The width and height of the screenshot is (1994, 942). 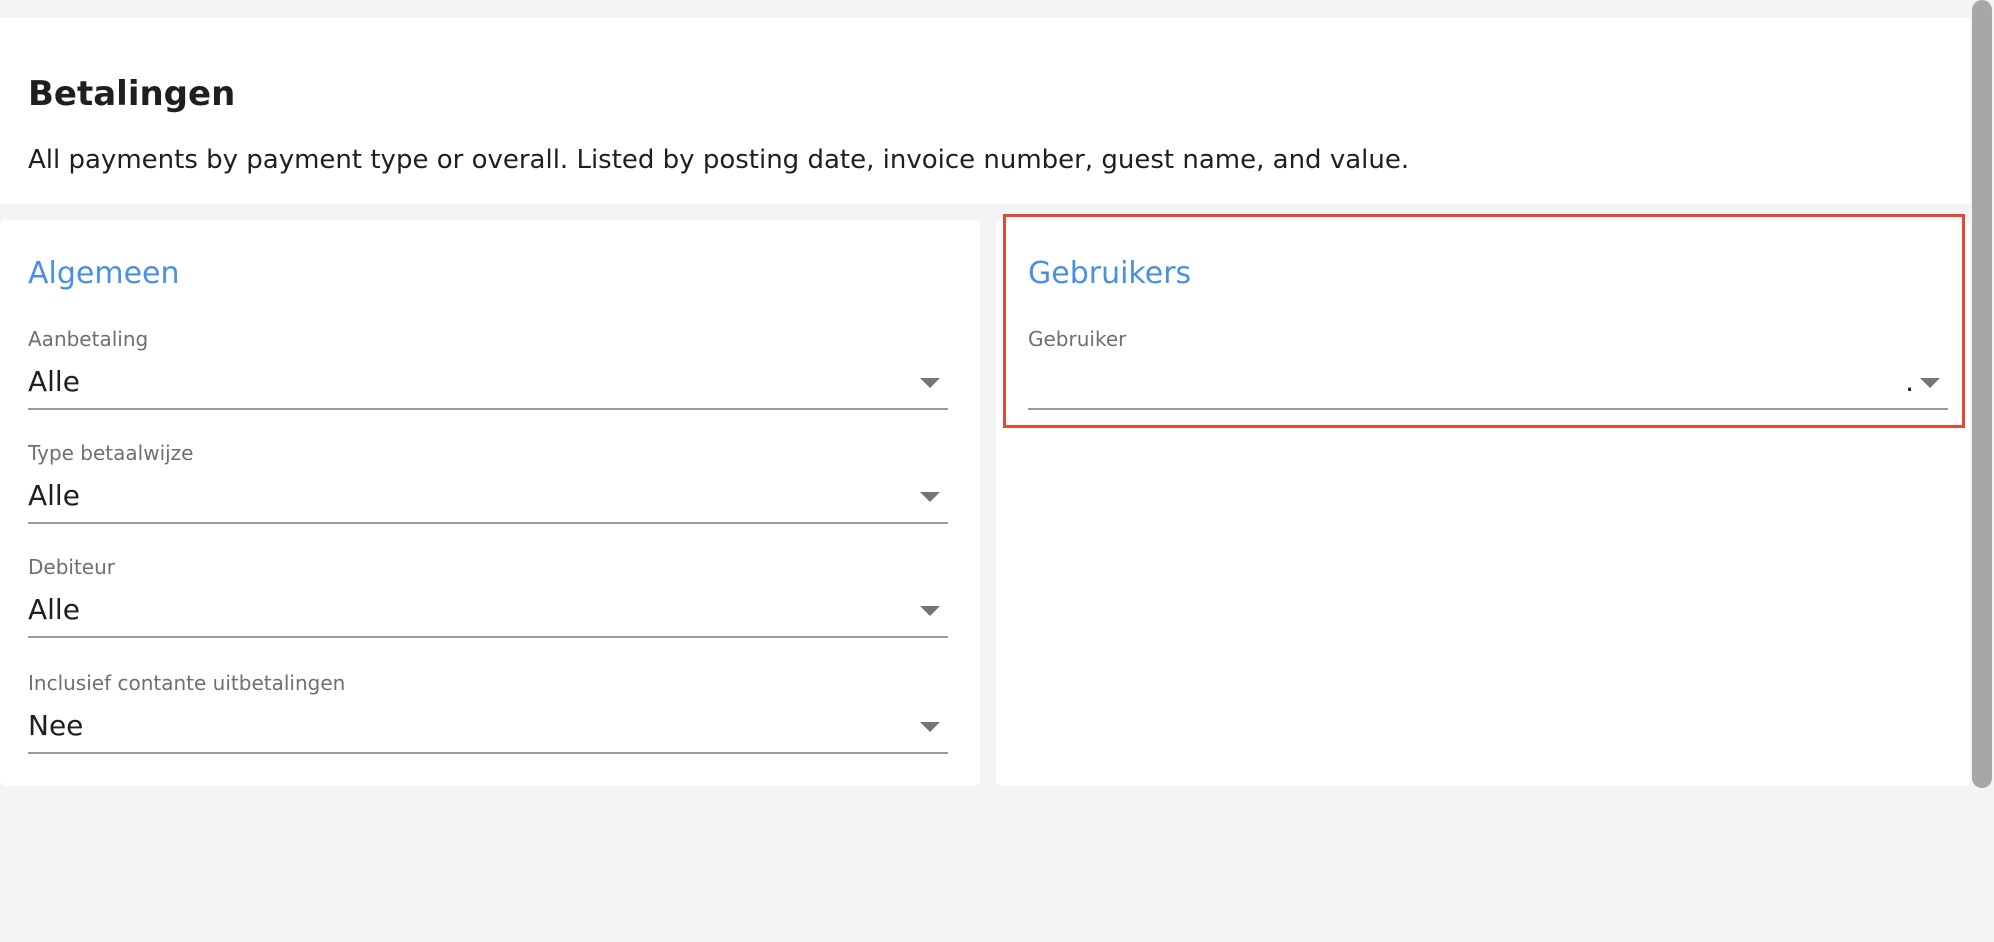 I want to click on down-payment-select: Alle, so click(x=488, y=384).